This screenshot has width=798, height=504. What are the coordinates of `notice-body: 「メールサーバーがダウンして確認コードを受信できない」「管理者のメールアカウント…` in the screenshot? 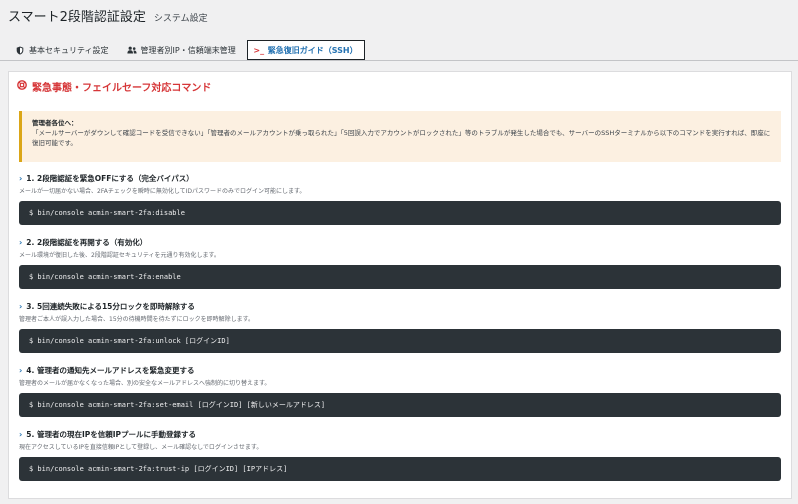 It's located at (401, 138).